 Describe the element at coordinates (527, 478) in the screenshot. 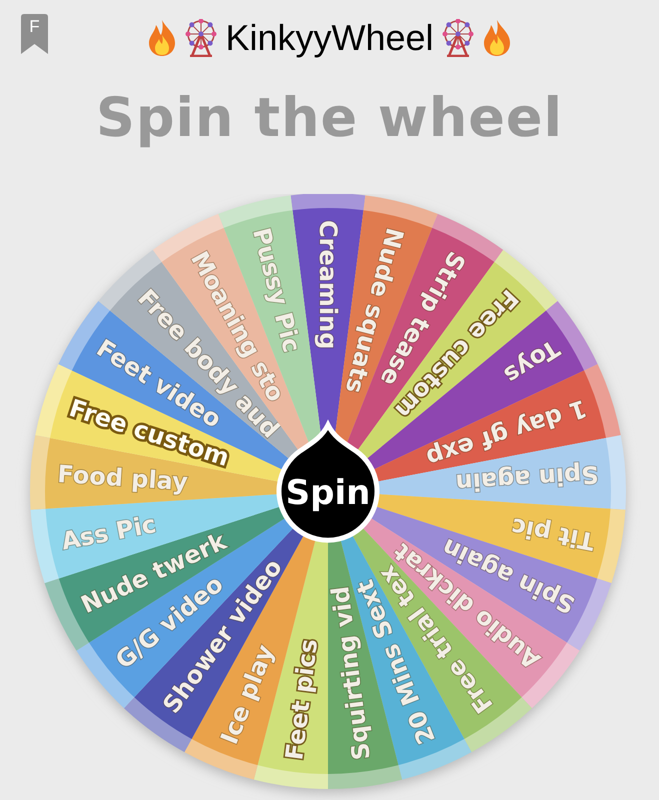

I see `segment-label: Spin again` at that location.